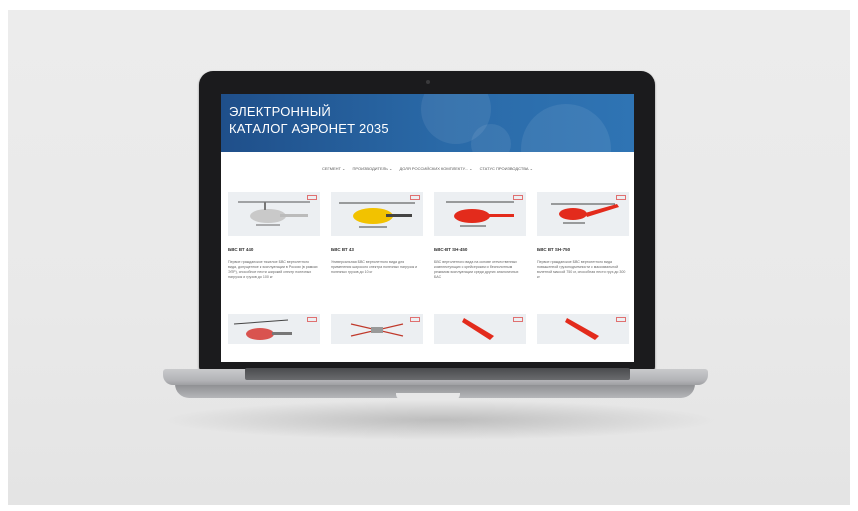  I want to click on product-name: БВС ВТ SH-750, so click(553, 249).